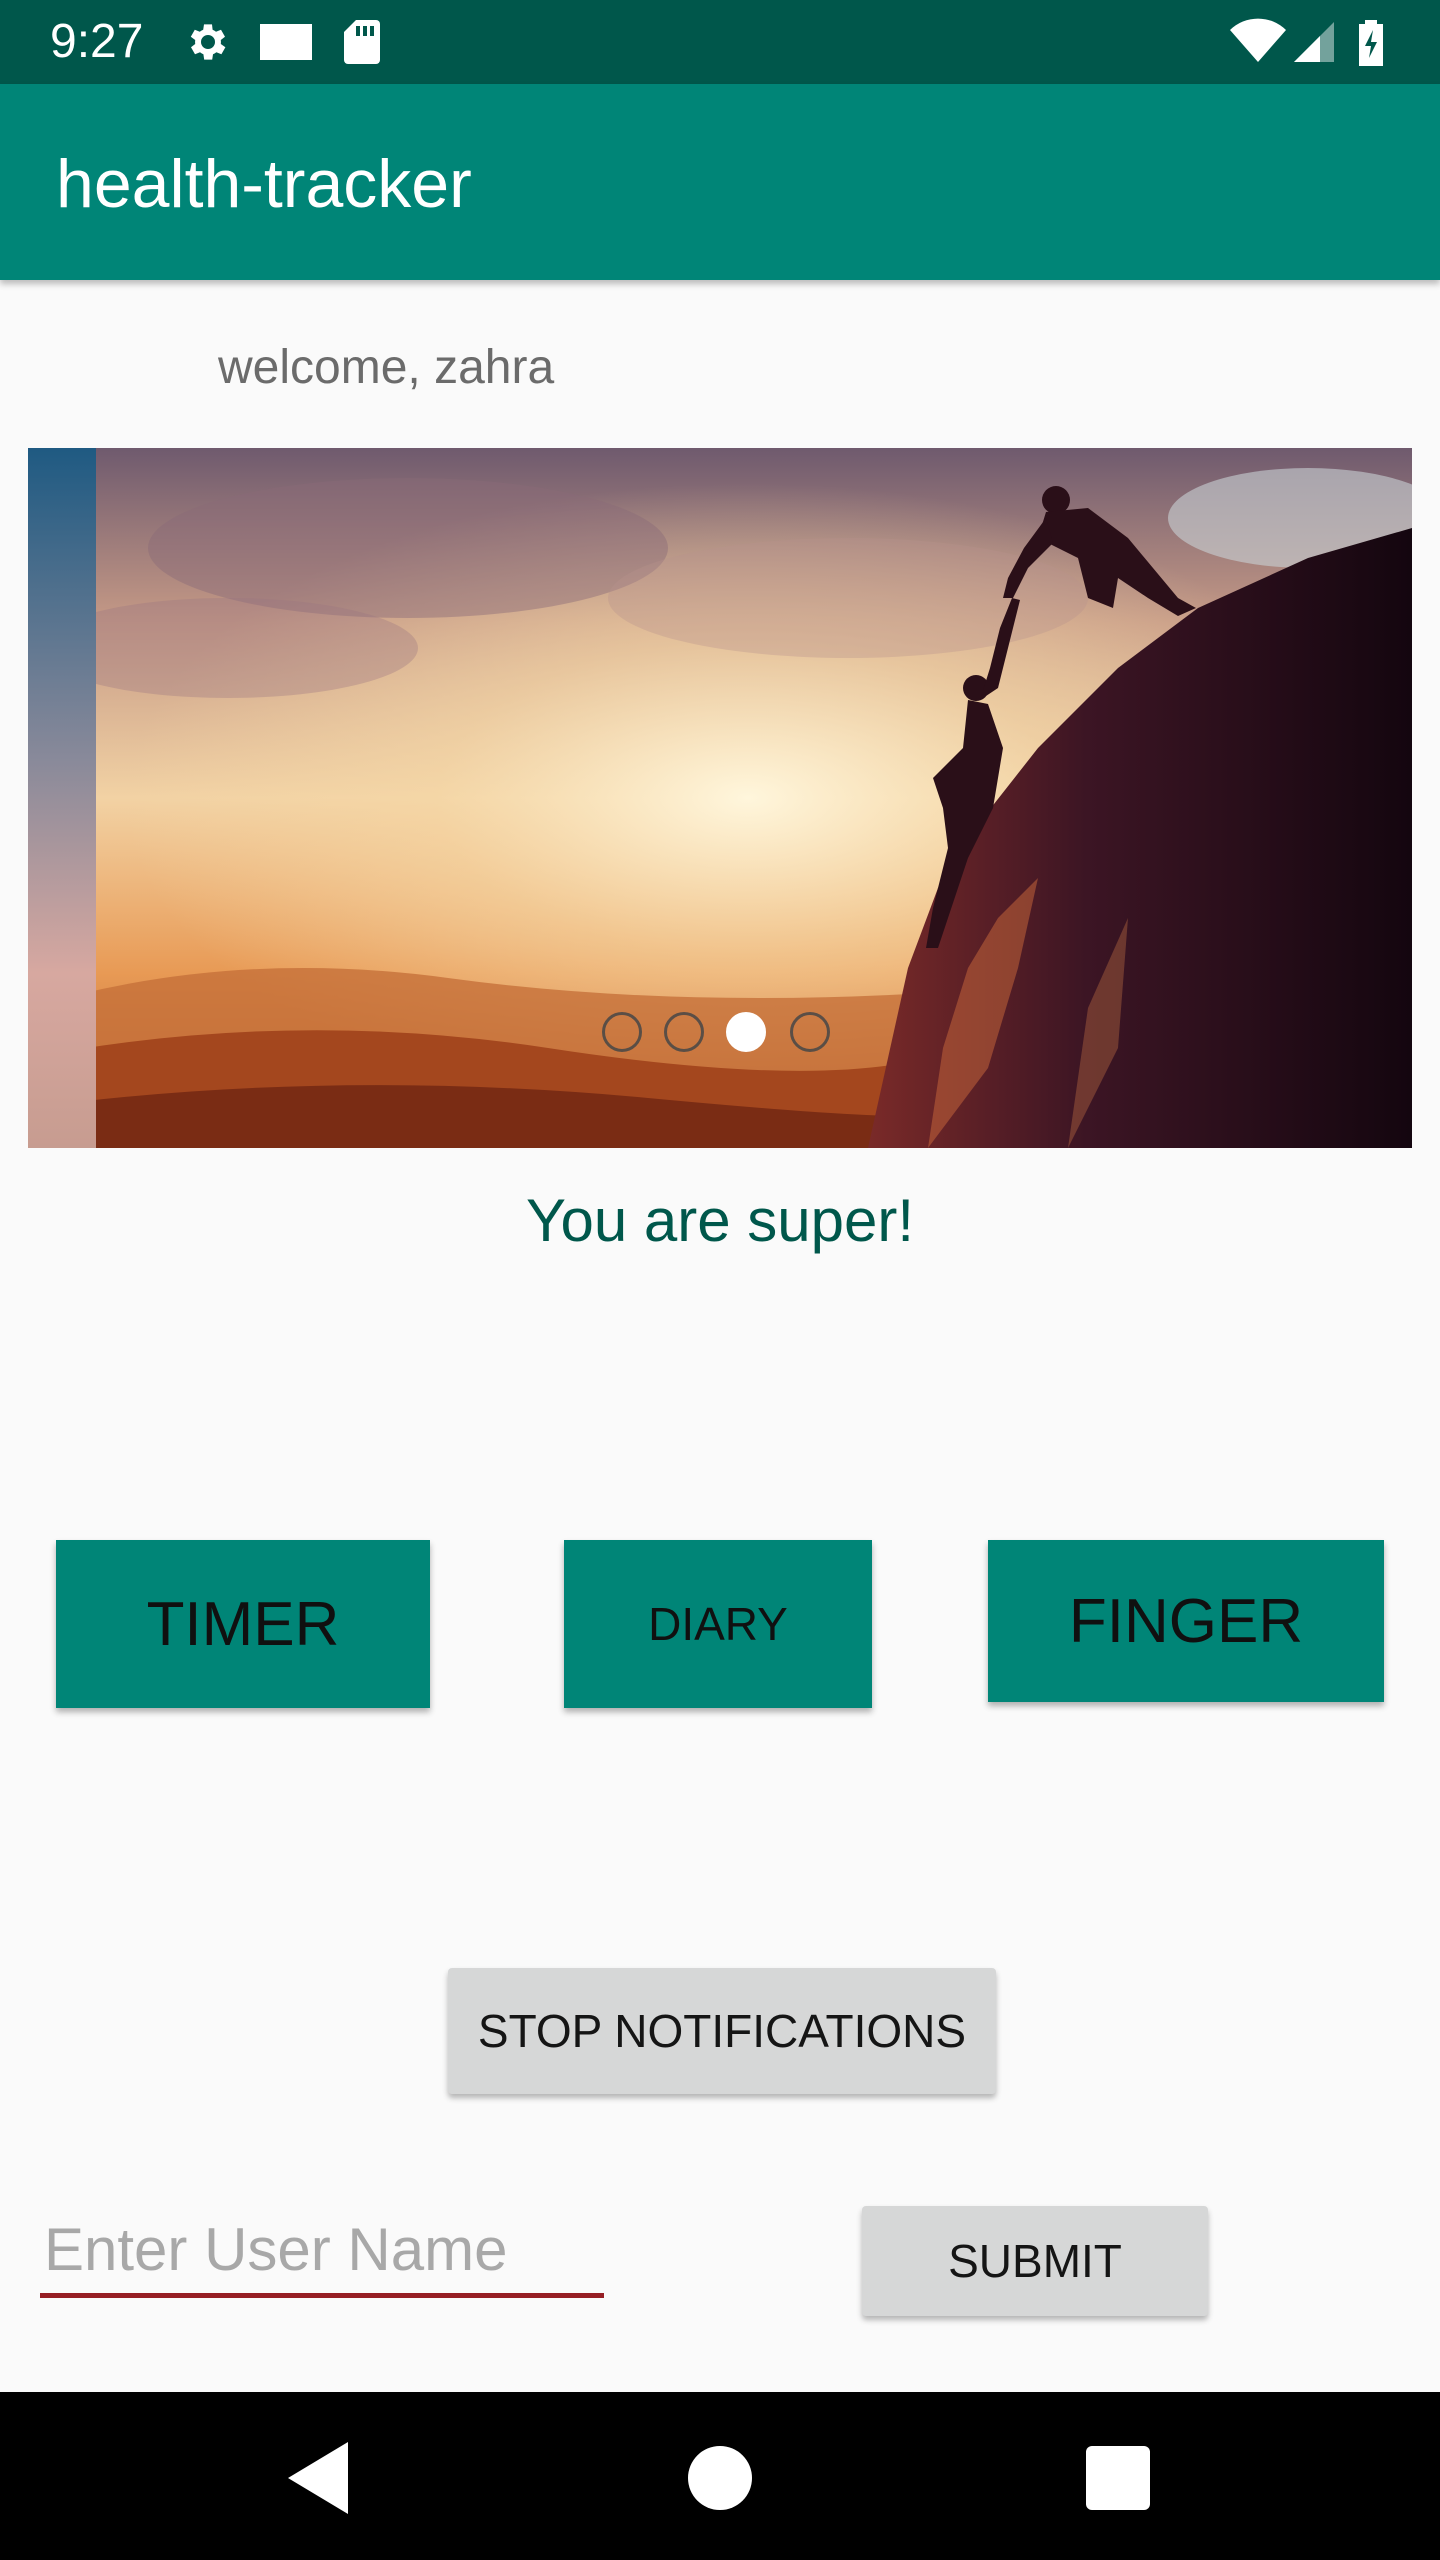 The width and height of the screenshot is (1440, 2560). I want to click on navigation-bar, so click(720, 2476).